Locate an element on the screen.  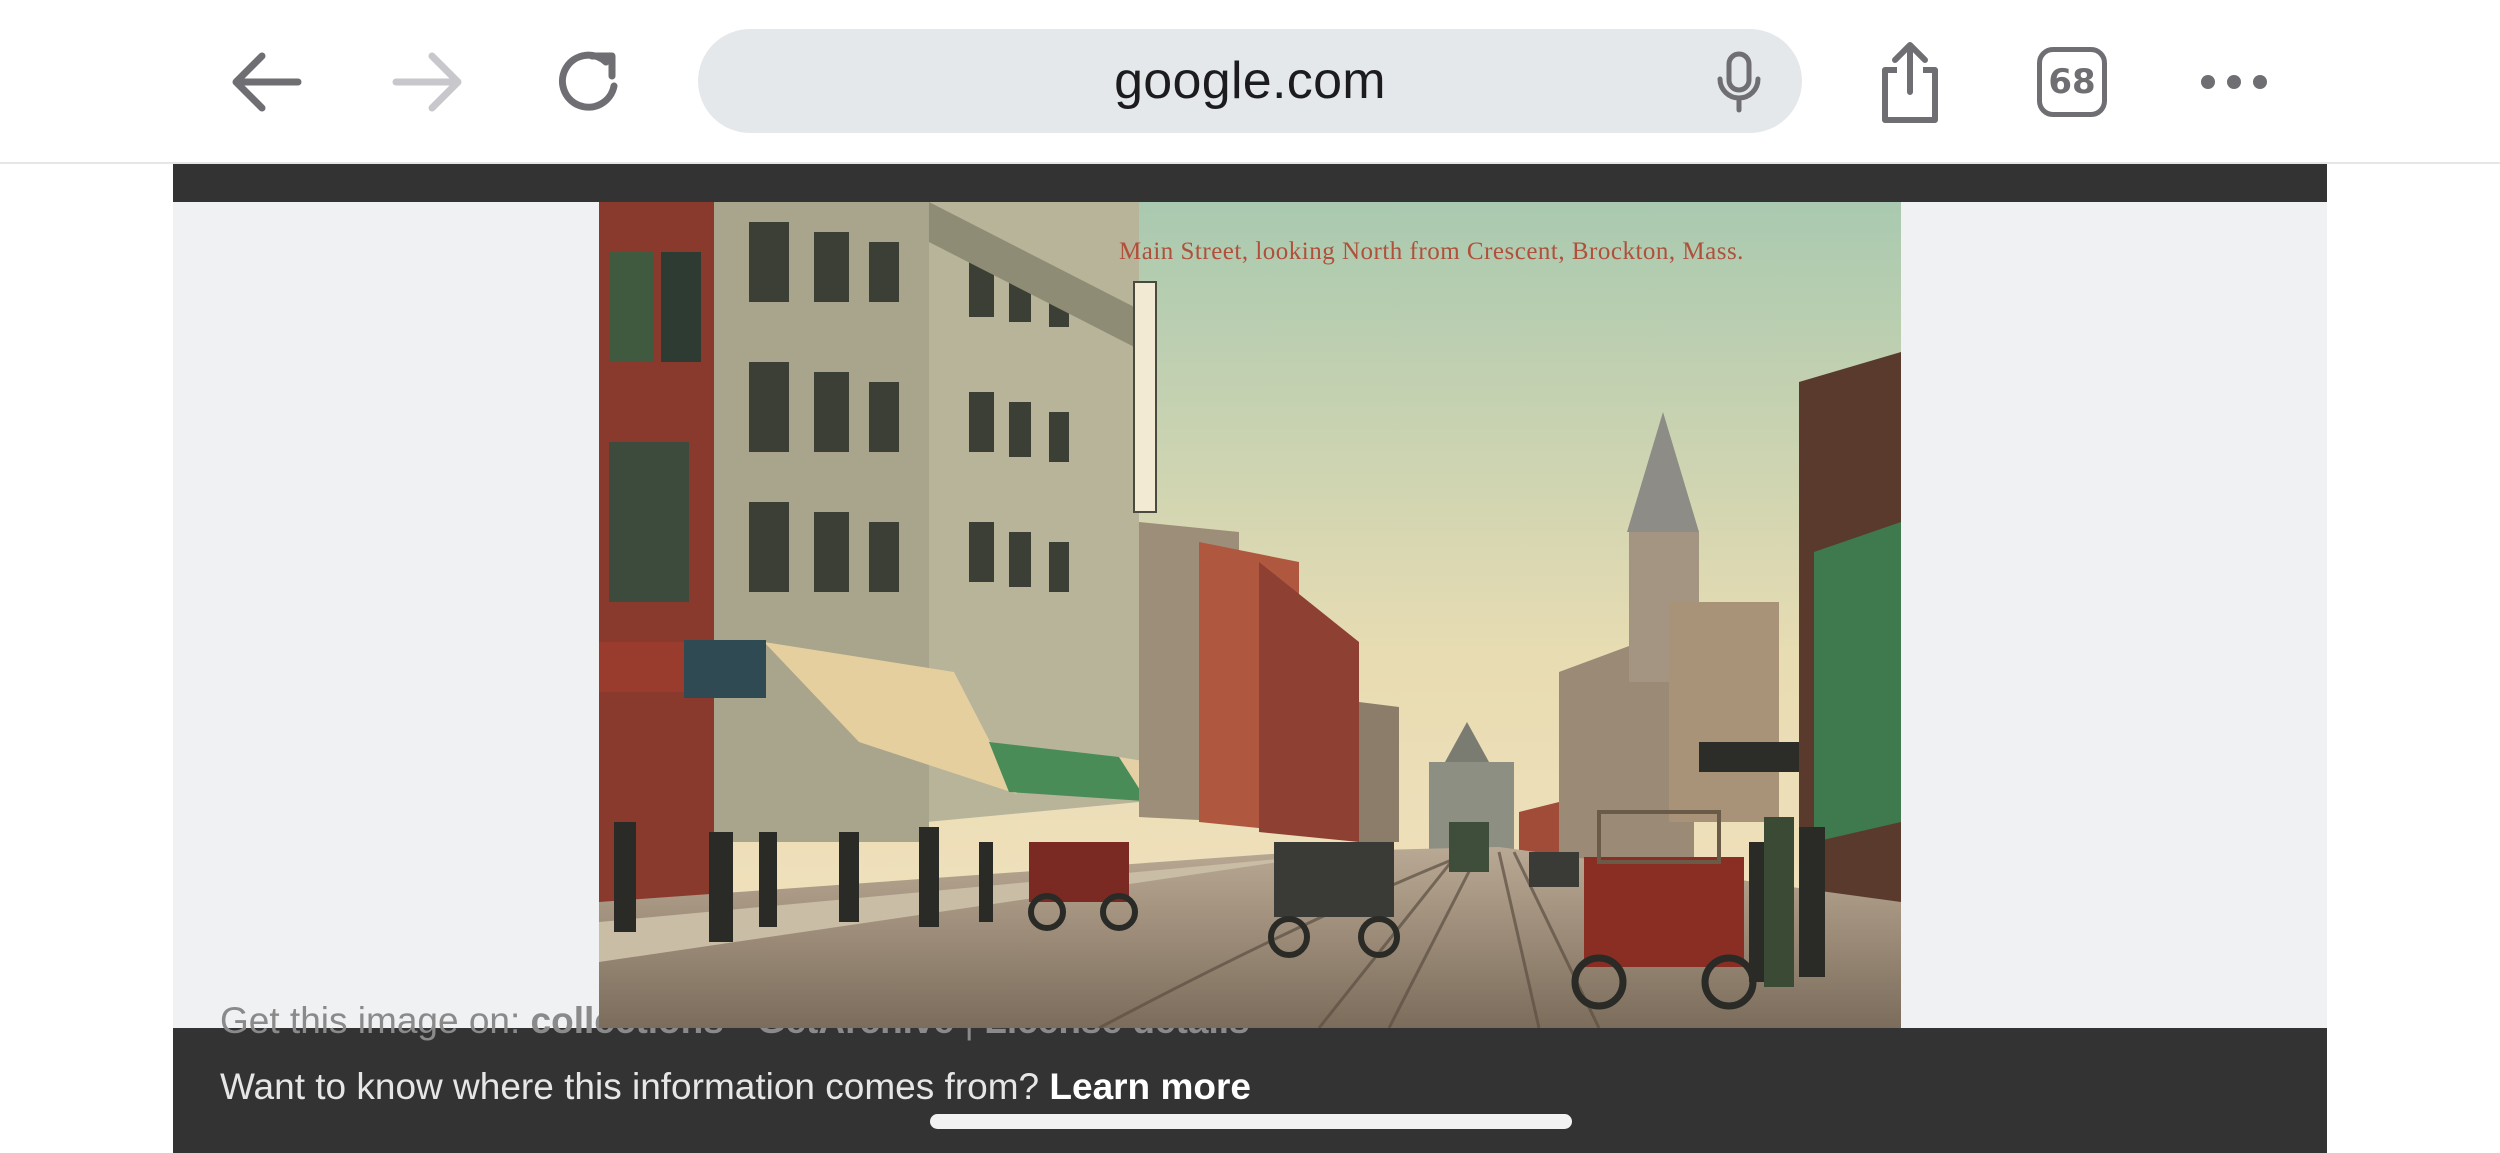
home-indicator-bar is located at coordinates (1251, 1121).